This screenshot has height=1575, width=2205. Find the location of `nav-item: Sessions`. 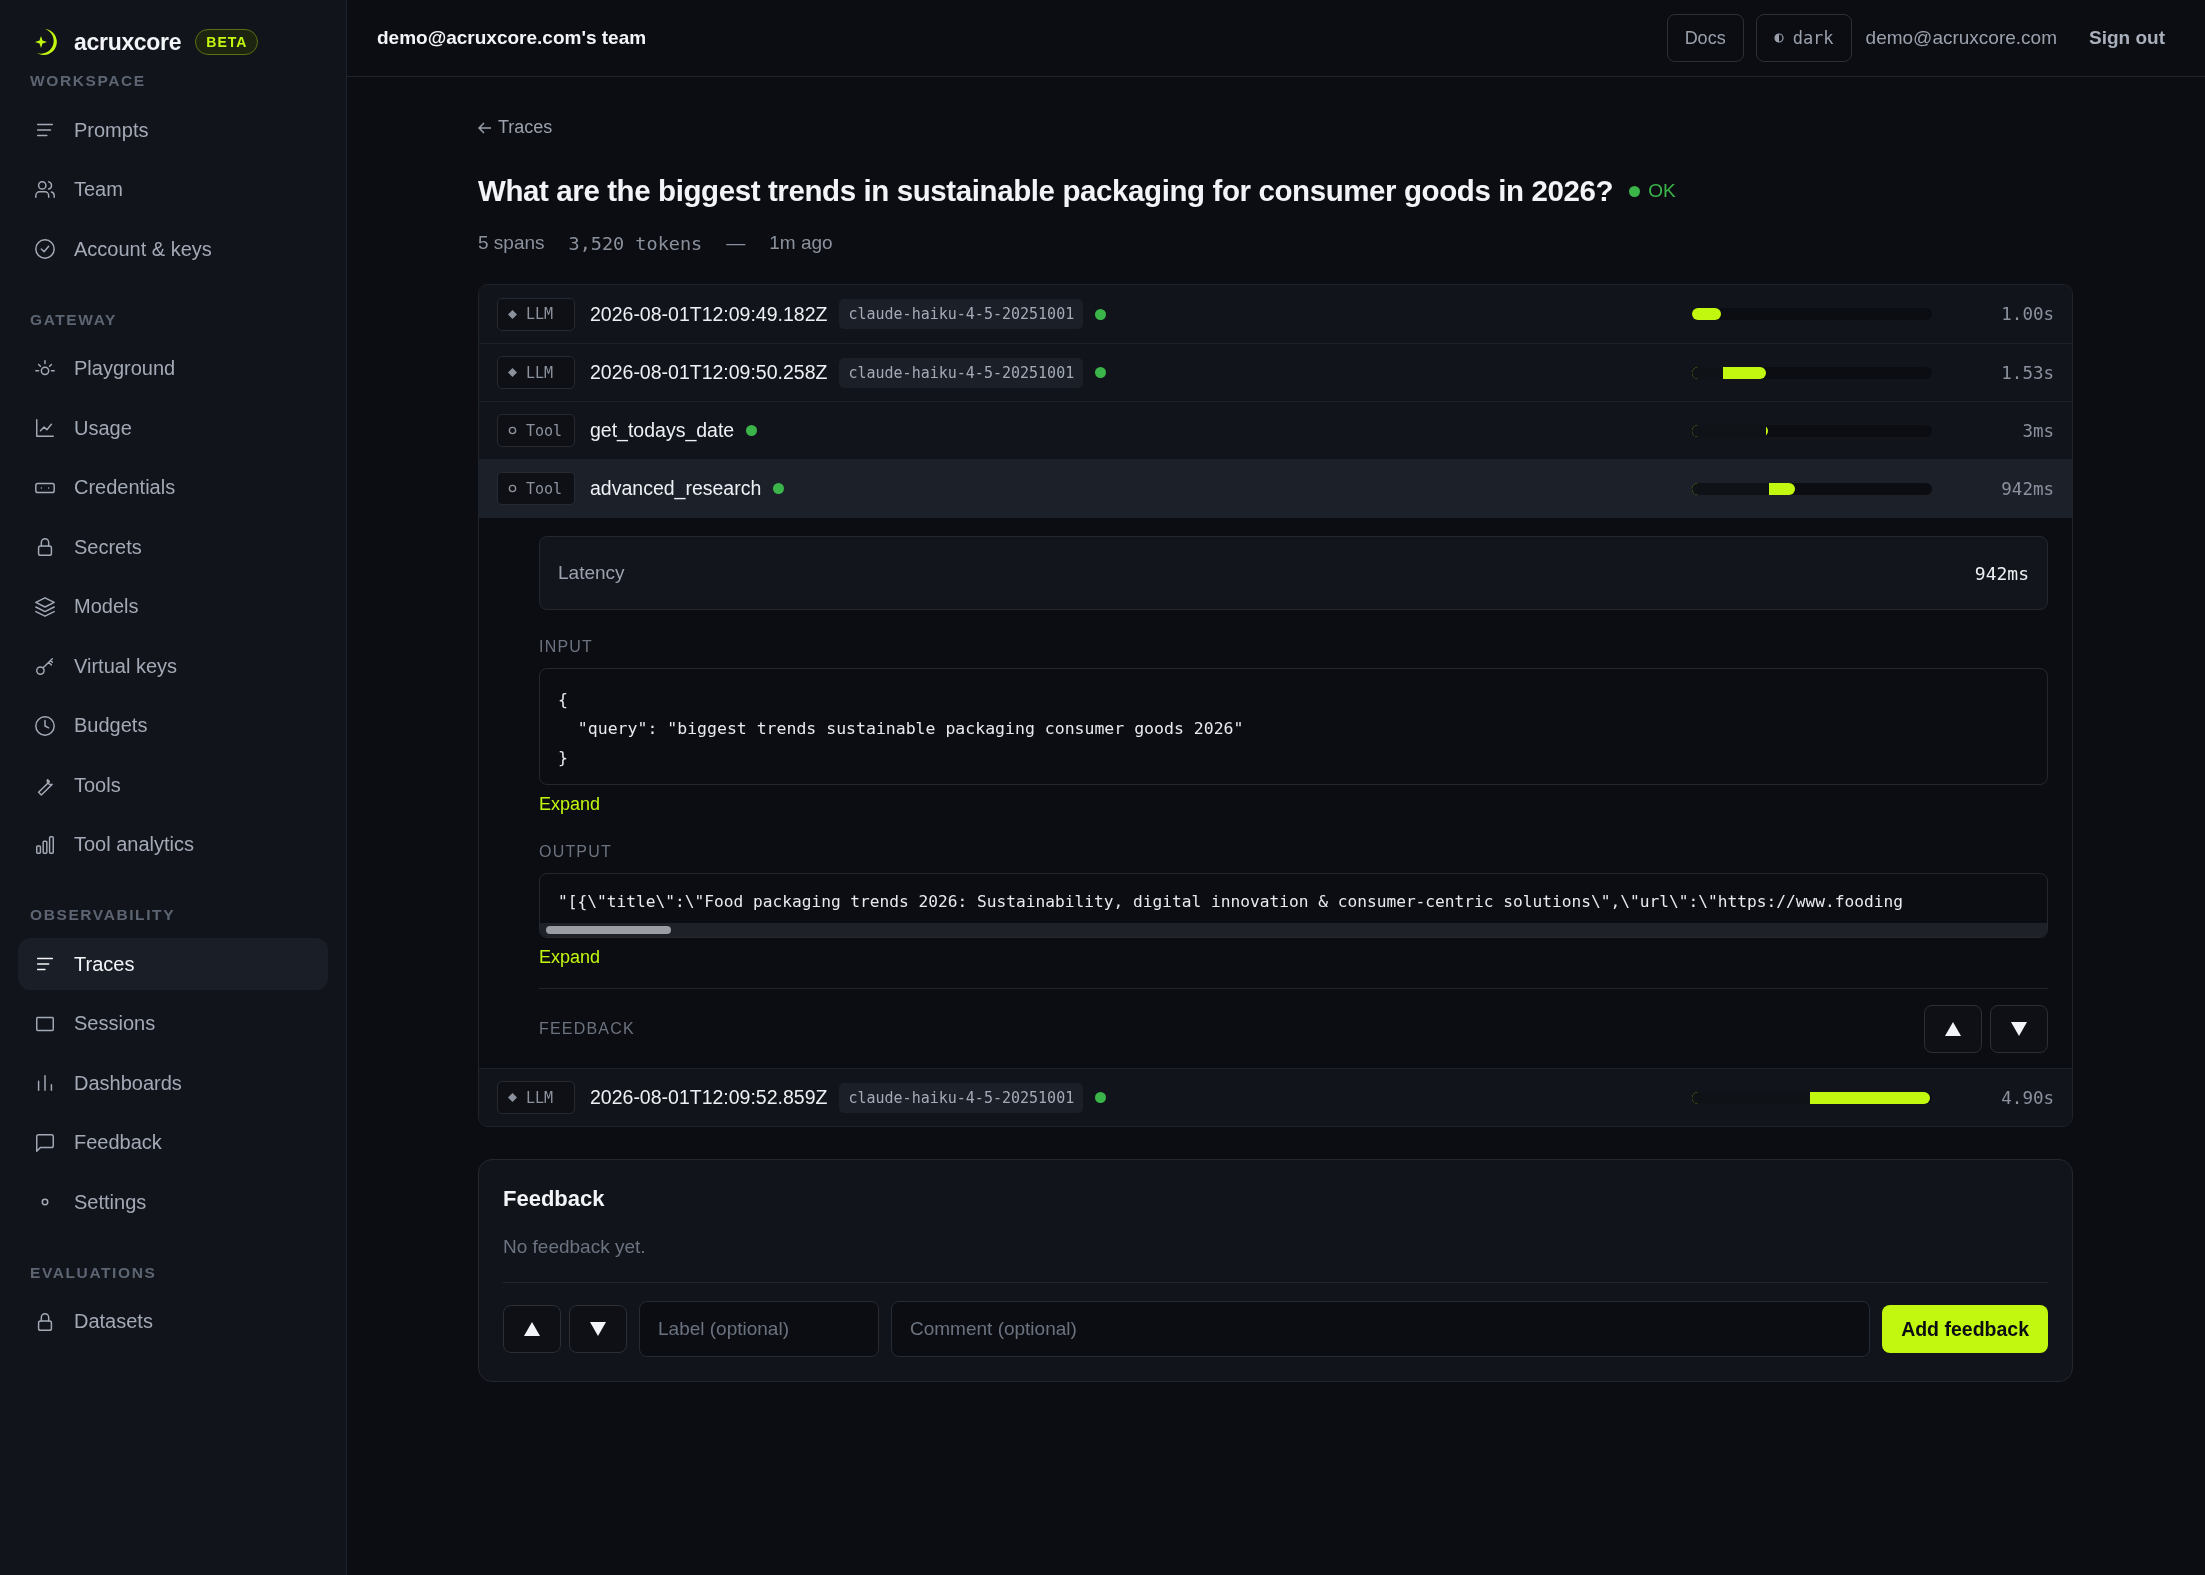

nav-item: Sessions is located at coordinates (173, 1023).